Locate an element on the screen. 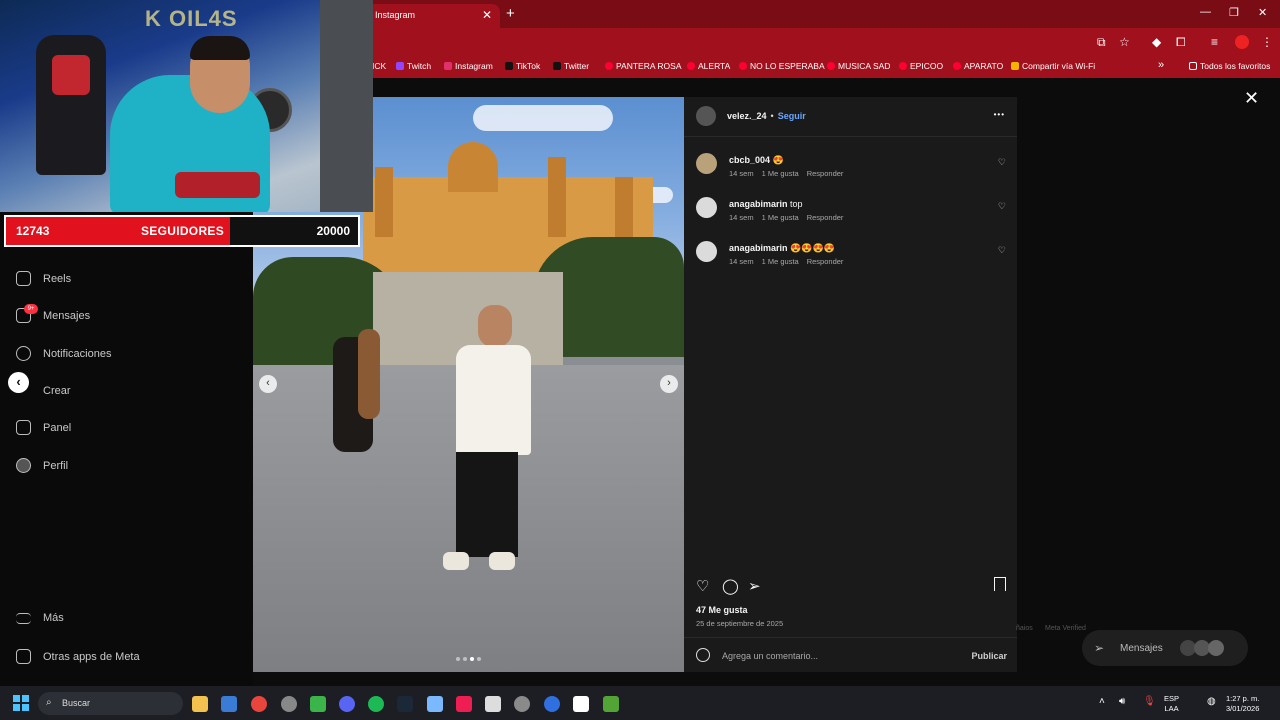 This screenshot has width=1280, height=720. sidebar-item-more: Más is located at coordinates (40, 618).